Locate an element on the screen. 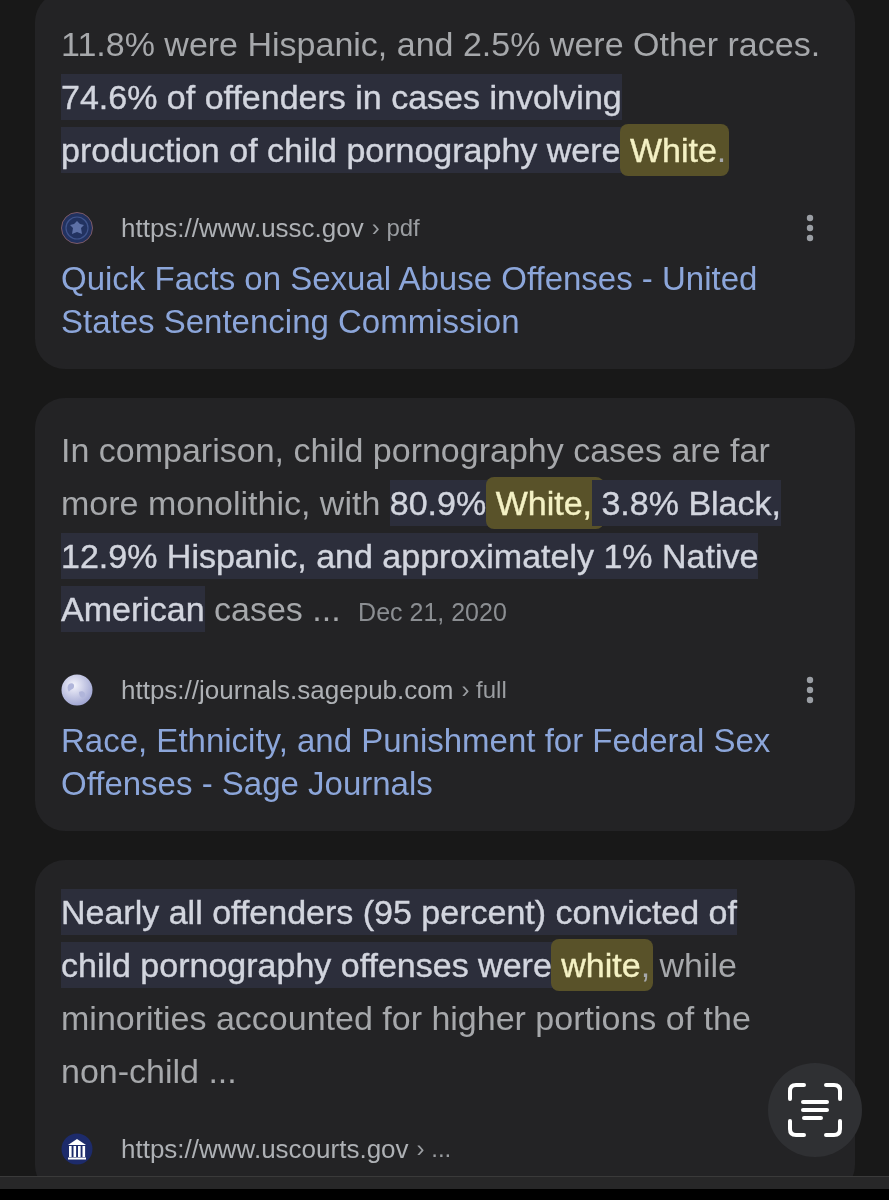  result-url: https://www.uscourts.gov is located at coordinates (265, 1149).